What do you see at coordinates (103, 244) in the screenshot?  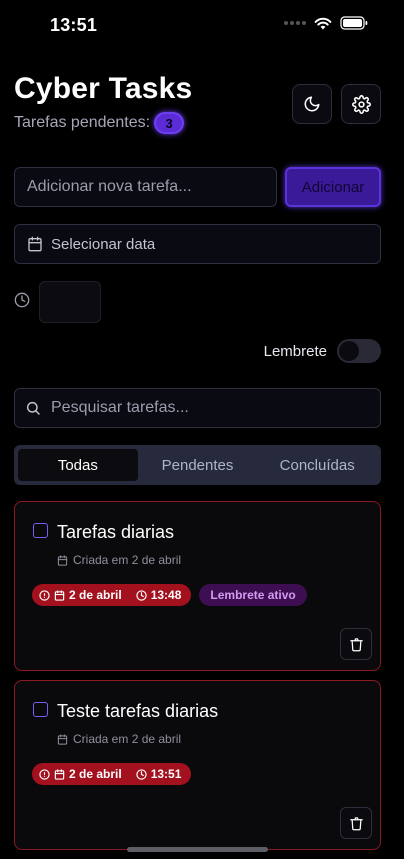 I see `date-picker-label: Selecionar data` at bounding box center [103, 244].